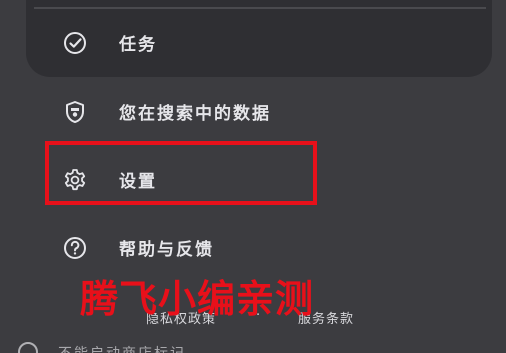 This screenshot has height=353, width=506. I want to click on menu-item-label: 任务, so click(138, 45).